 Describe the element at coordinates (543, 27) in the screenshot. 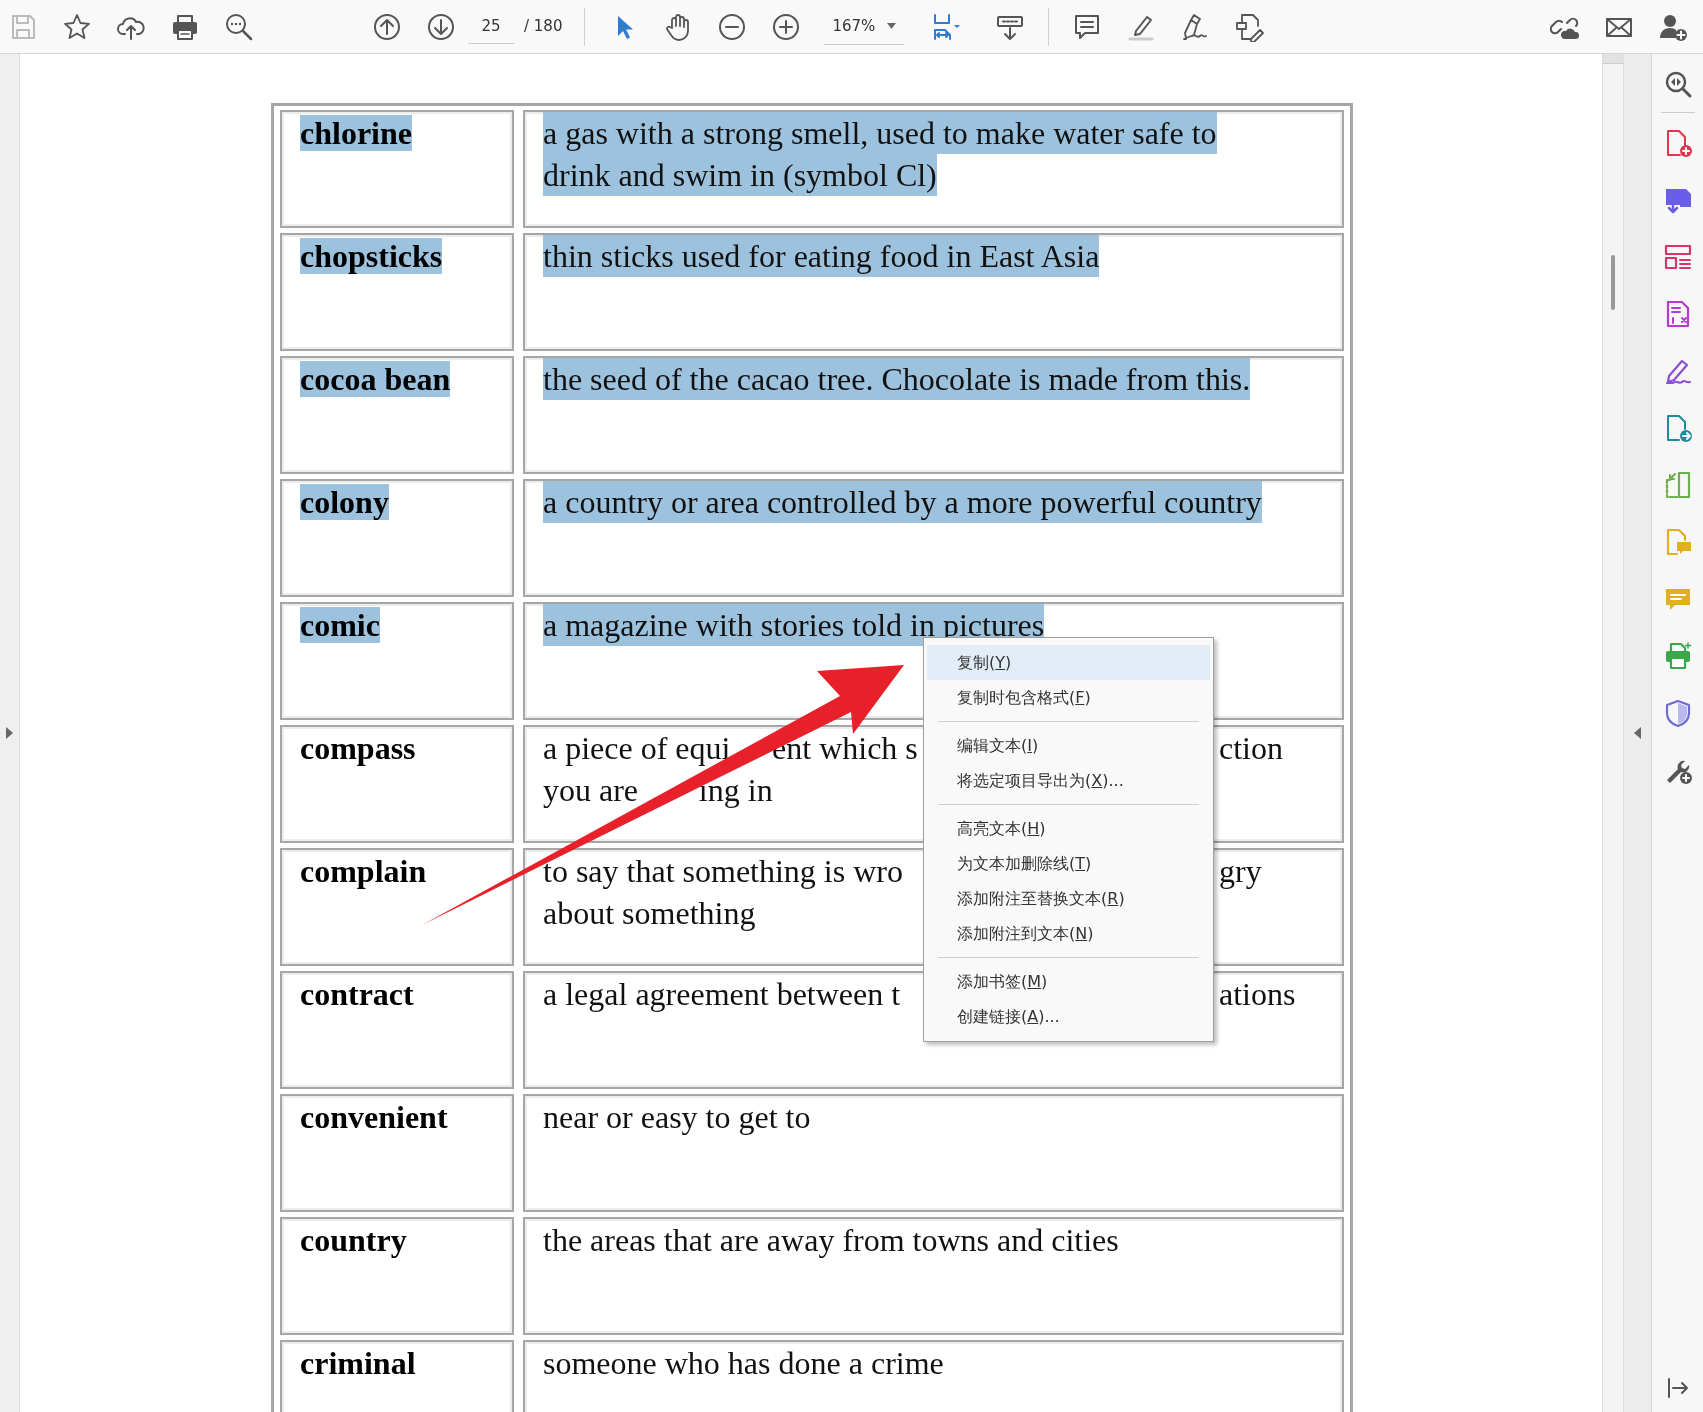

I see `page-count: / 180` at that location.